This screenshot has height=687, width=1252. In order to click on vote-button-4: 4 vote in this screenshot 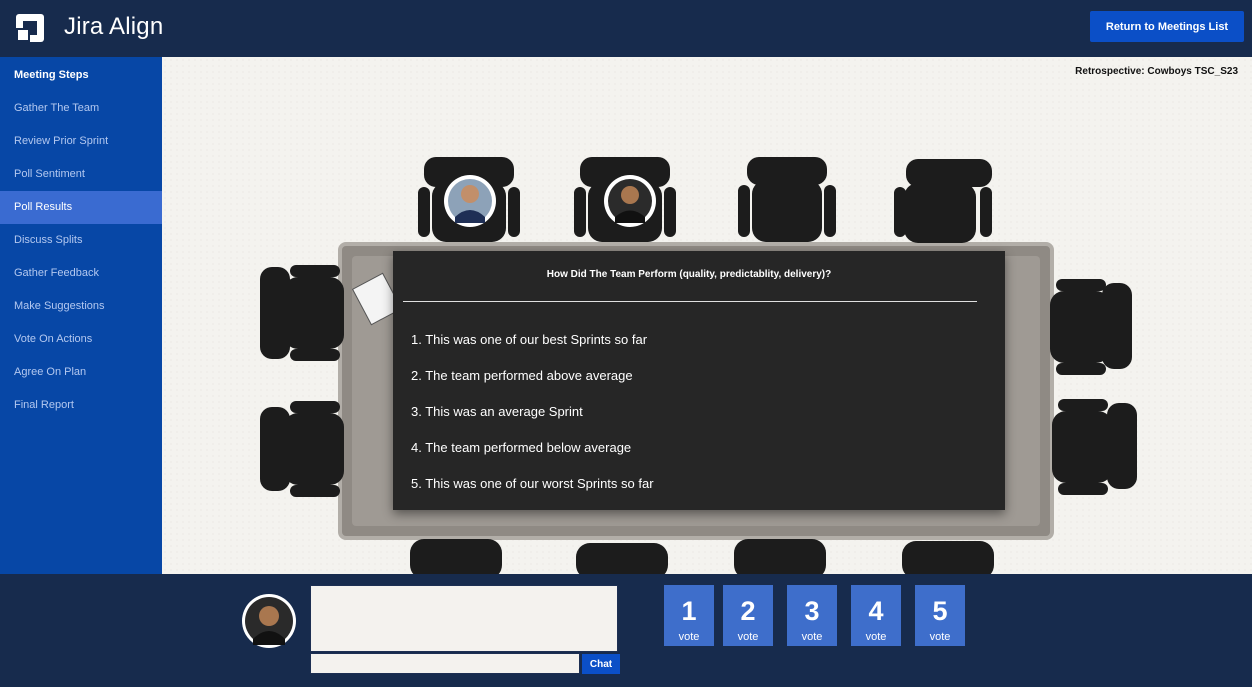, I will do `click(876, 615)`.